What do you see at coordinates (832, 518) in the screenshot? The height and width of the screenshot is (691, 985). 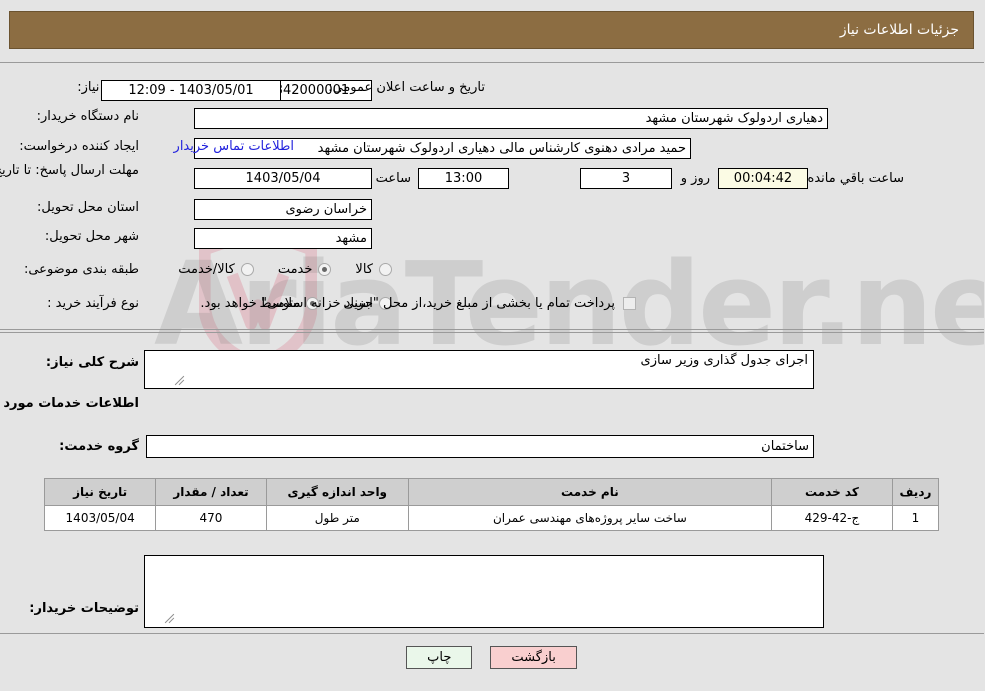 I see `cell-service-code: ج-42-429` at bounding box center [832, 518].